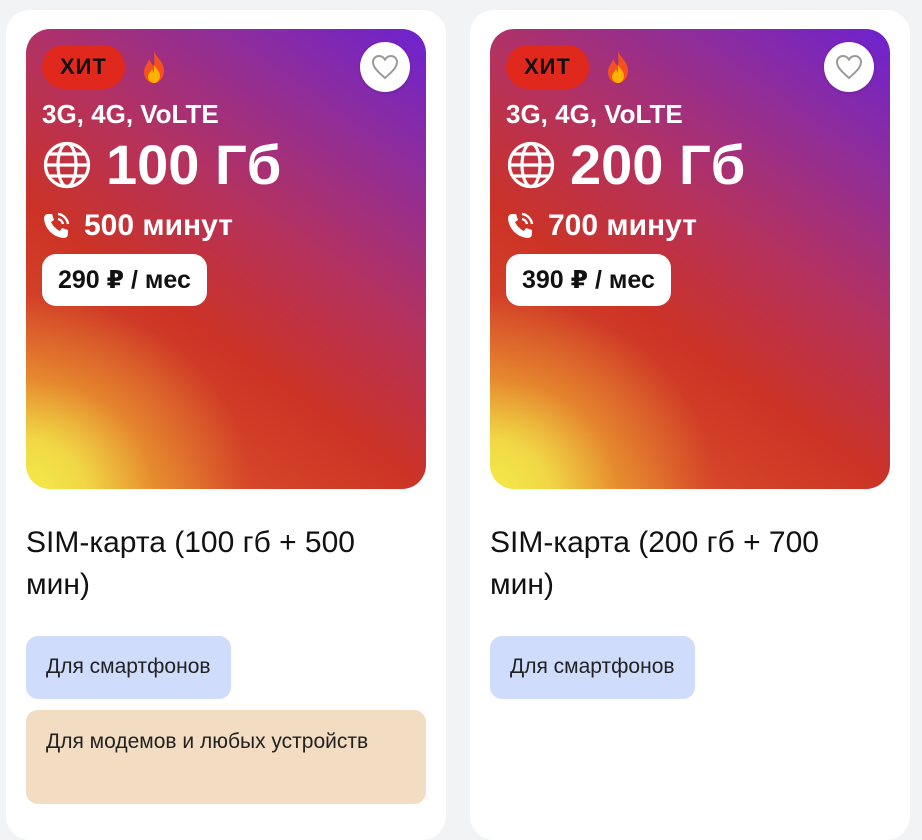 This screenshot has width=922, height=840. Describe the element at coordinates (622, 225) in the screenshot. I see `minutes-amount: 700 минут` at that location.